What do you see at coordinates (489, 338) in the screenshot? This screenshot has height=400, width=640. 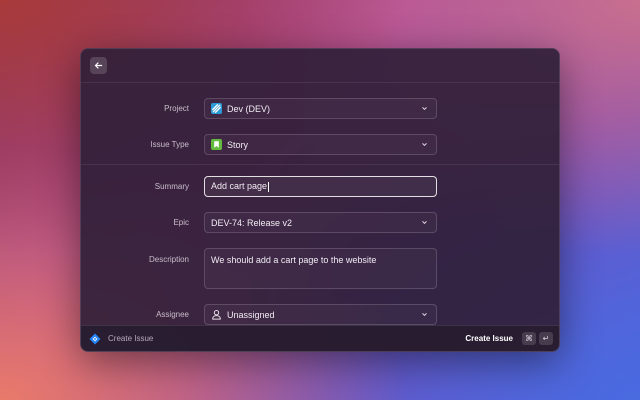 I see `create-issue-button: Create Issue` at bounding box center [489, 338].